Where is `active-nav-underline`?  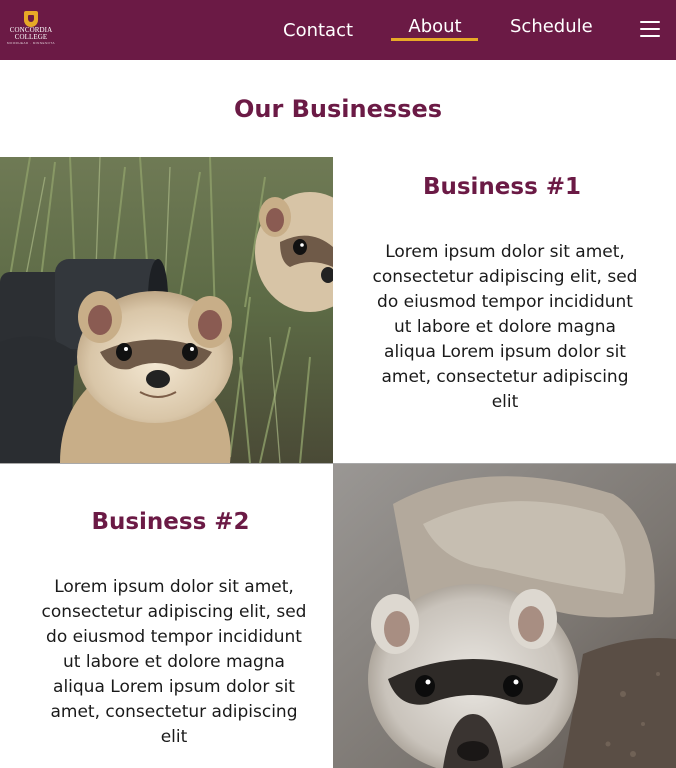
active-nav-underline is located at coordinates (434, 39).